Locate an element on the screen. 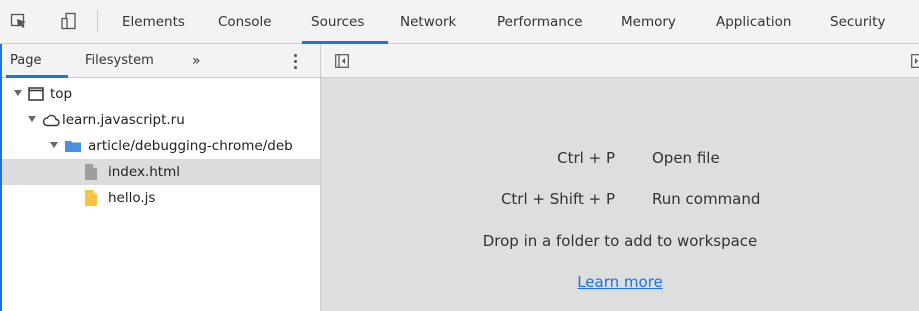 The width and height of the screenshot is (919, 311). shortcut-action: Open file is located at coordinates (686, 158).